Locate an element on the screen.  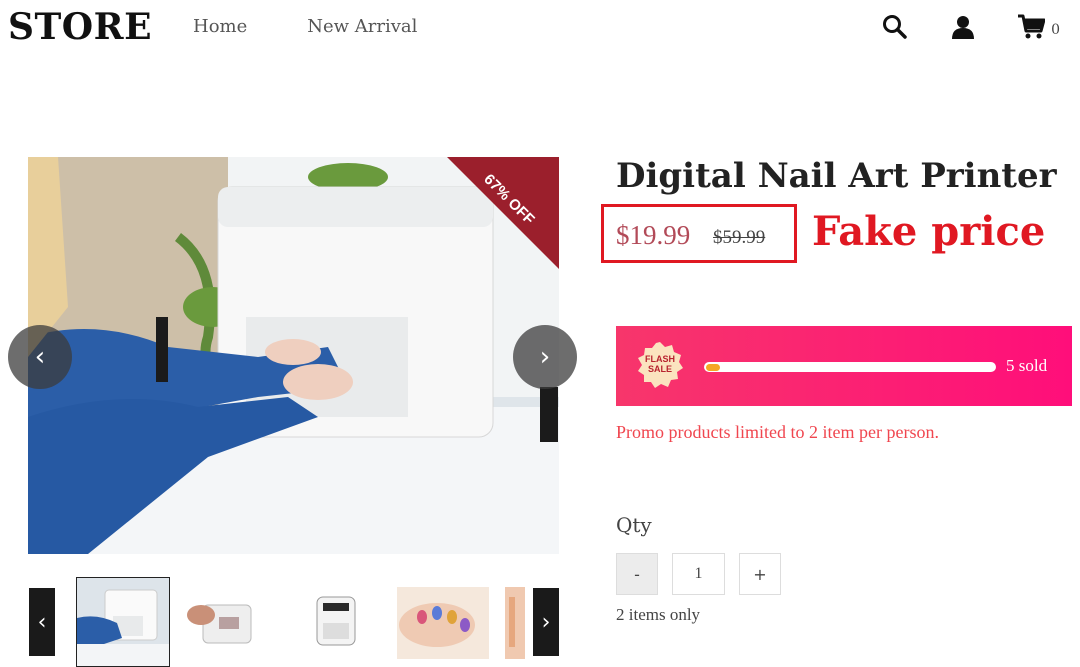
main-nav: Home New Arrival is located at coordinates (305, 26).